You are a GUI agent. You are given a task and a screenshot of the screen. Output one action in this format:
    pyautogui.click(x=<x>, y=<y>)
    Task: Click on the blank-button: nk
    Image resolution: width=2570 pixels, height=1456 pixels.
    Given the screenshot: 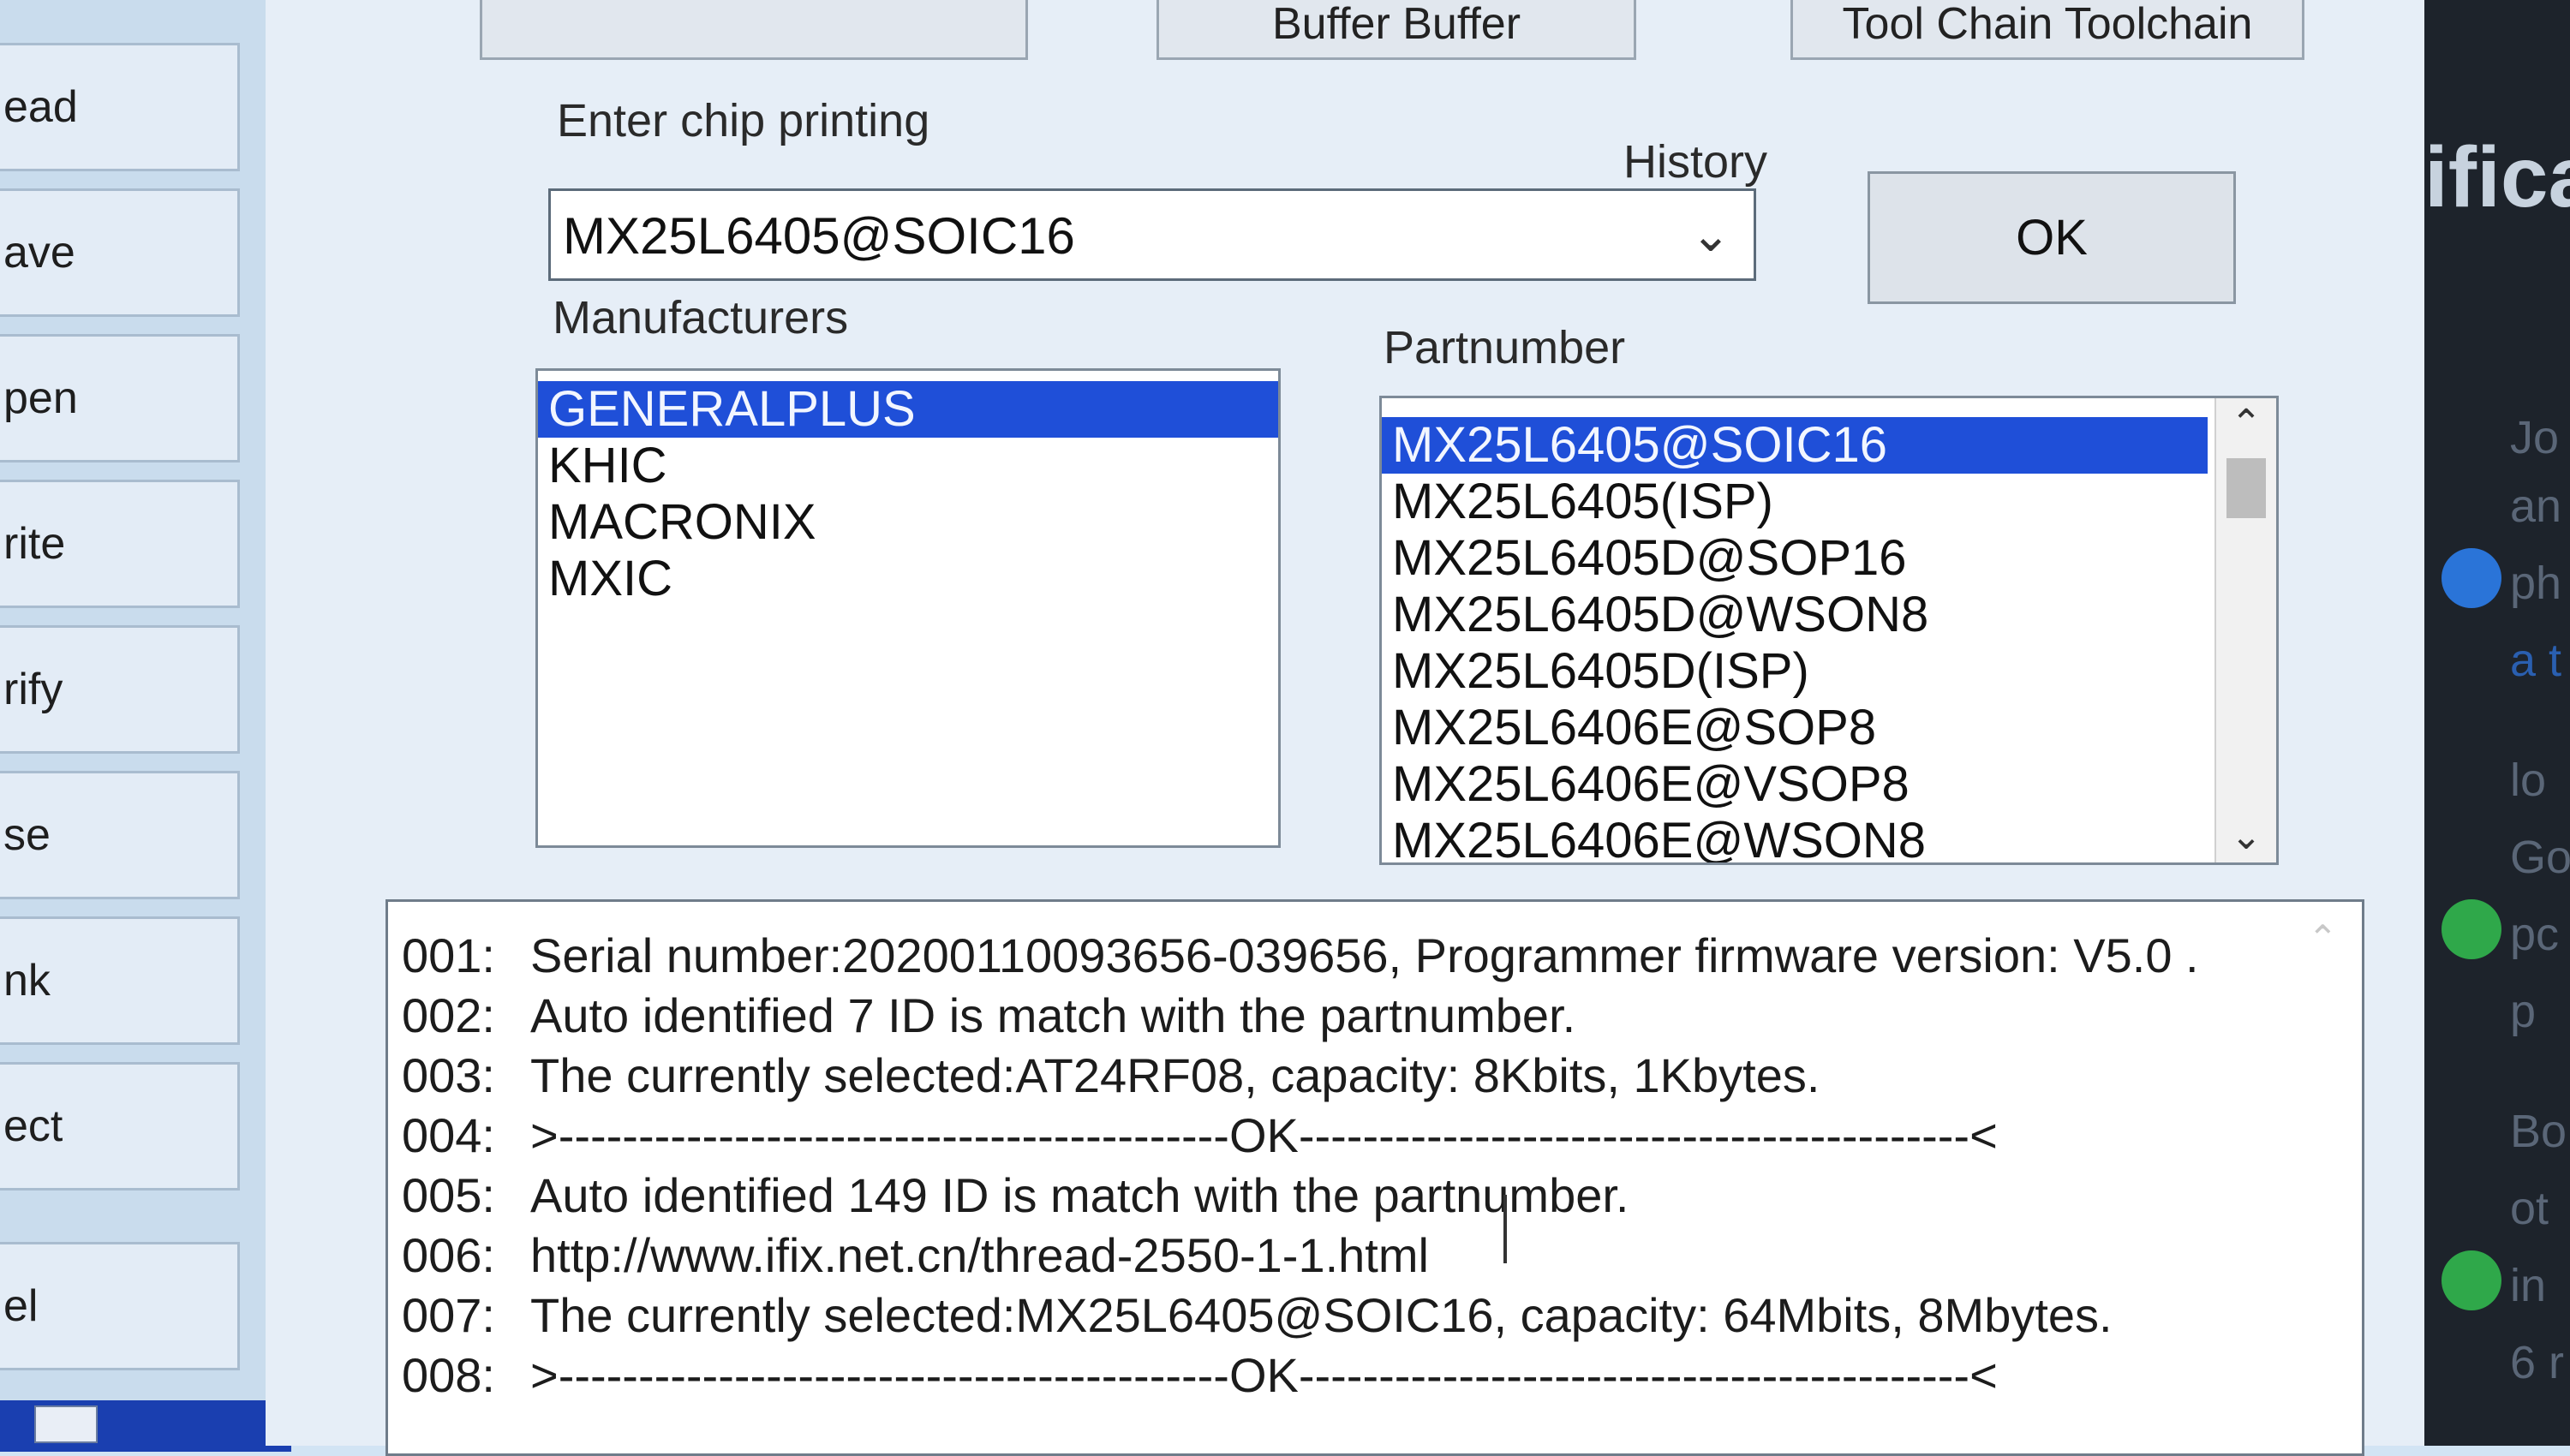 What is the action you would take?
    pyautogui.click(x=120, y=980)
    